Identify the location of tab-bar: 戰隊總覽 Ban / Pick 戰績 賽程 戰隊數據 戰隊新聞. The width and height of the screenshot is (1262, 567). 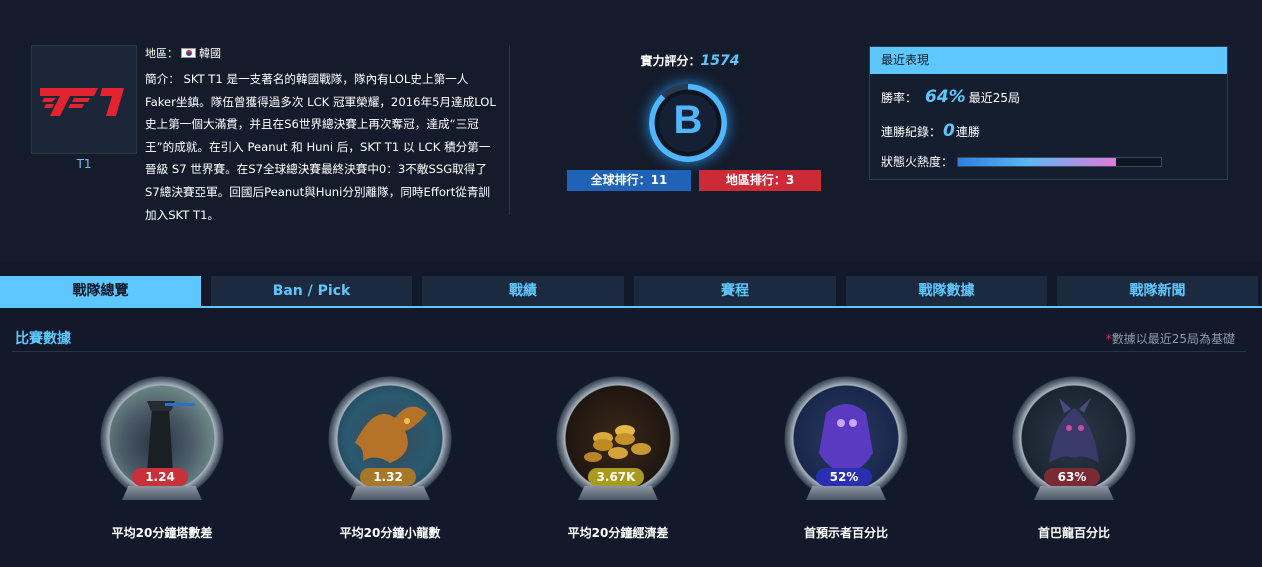
(631, 292).